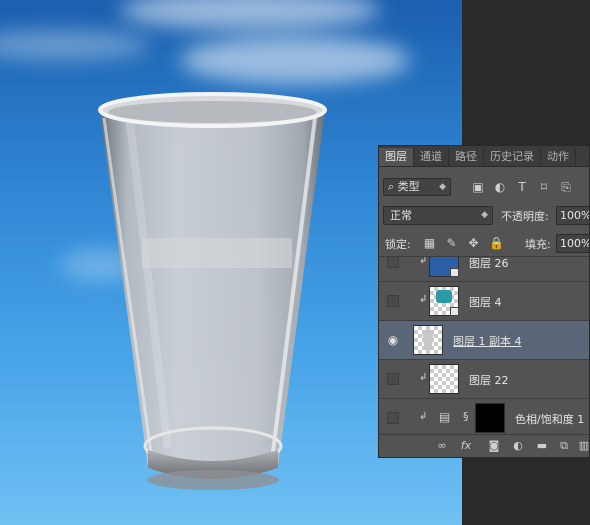 Image resolution: width=590 pixels, height=525 pixels. I want to click on search-icon: ⌕, so click(391, 186).